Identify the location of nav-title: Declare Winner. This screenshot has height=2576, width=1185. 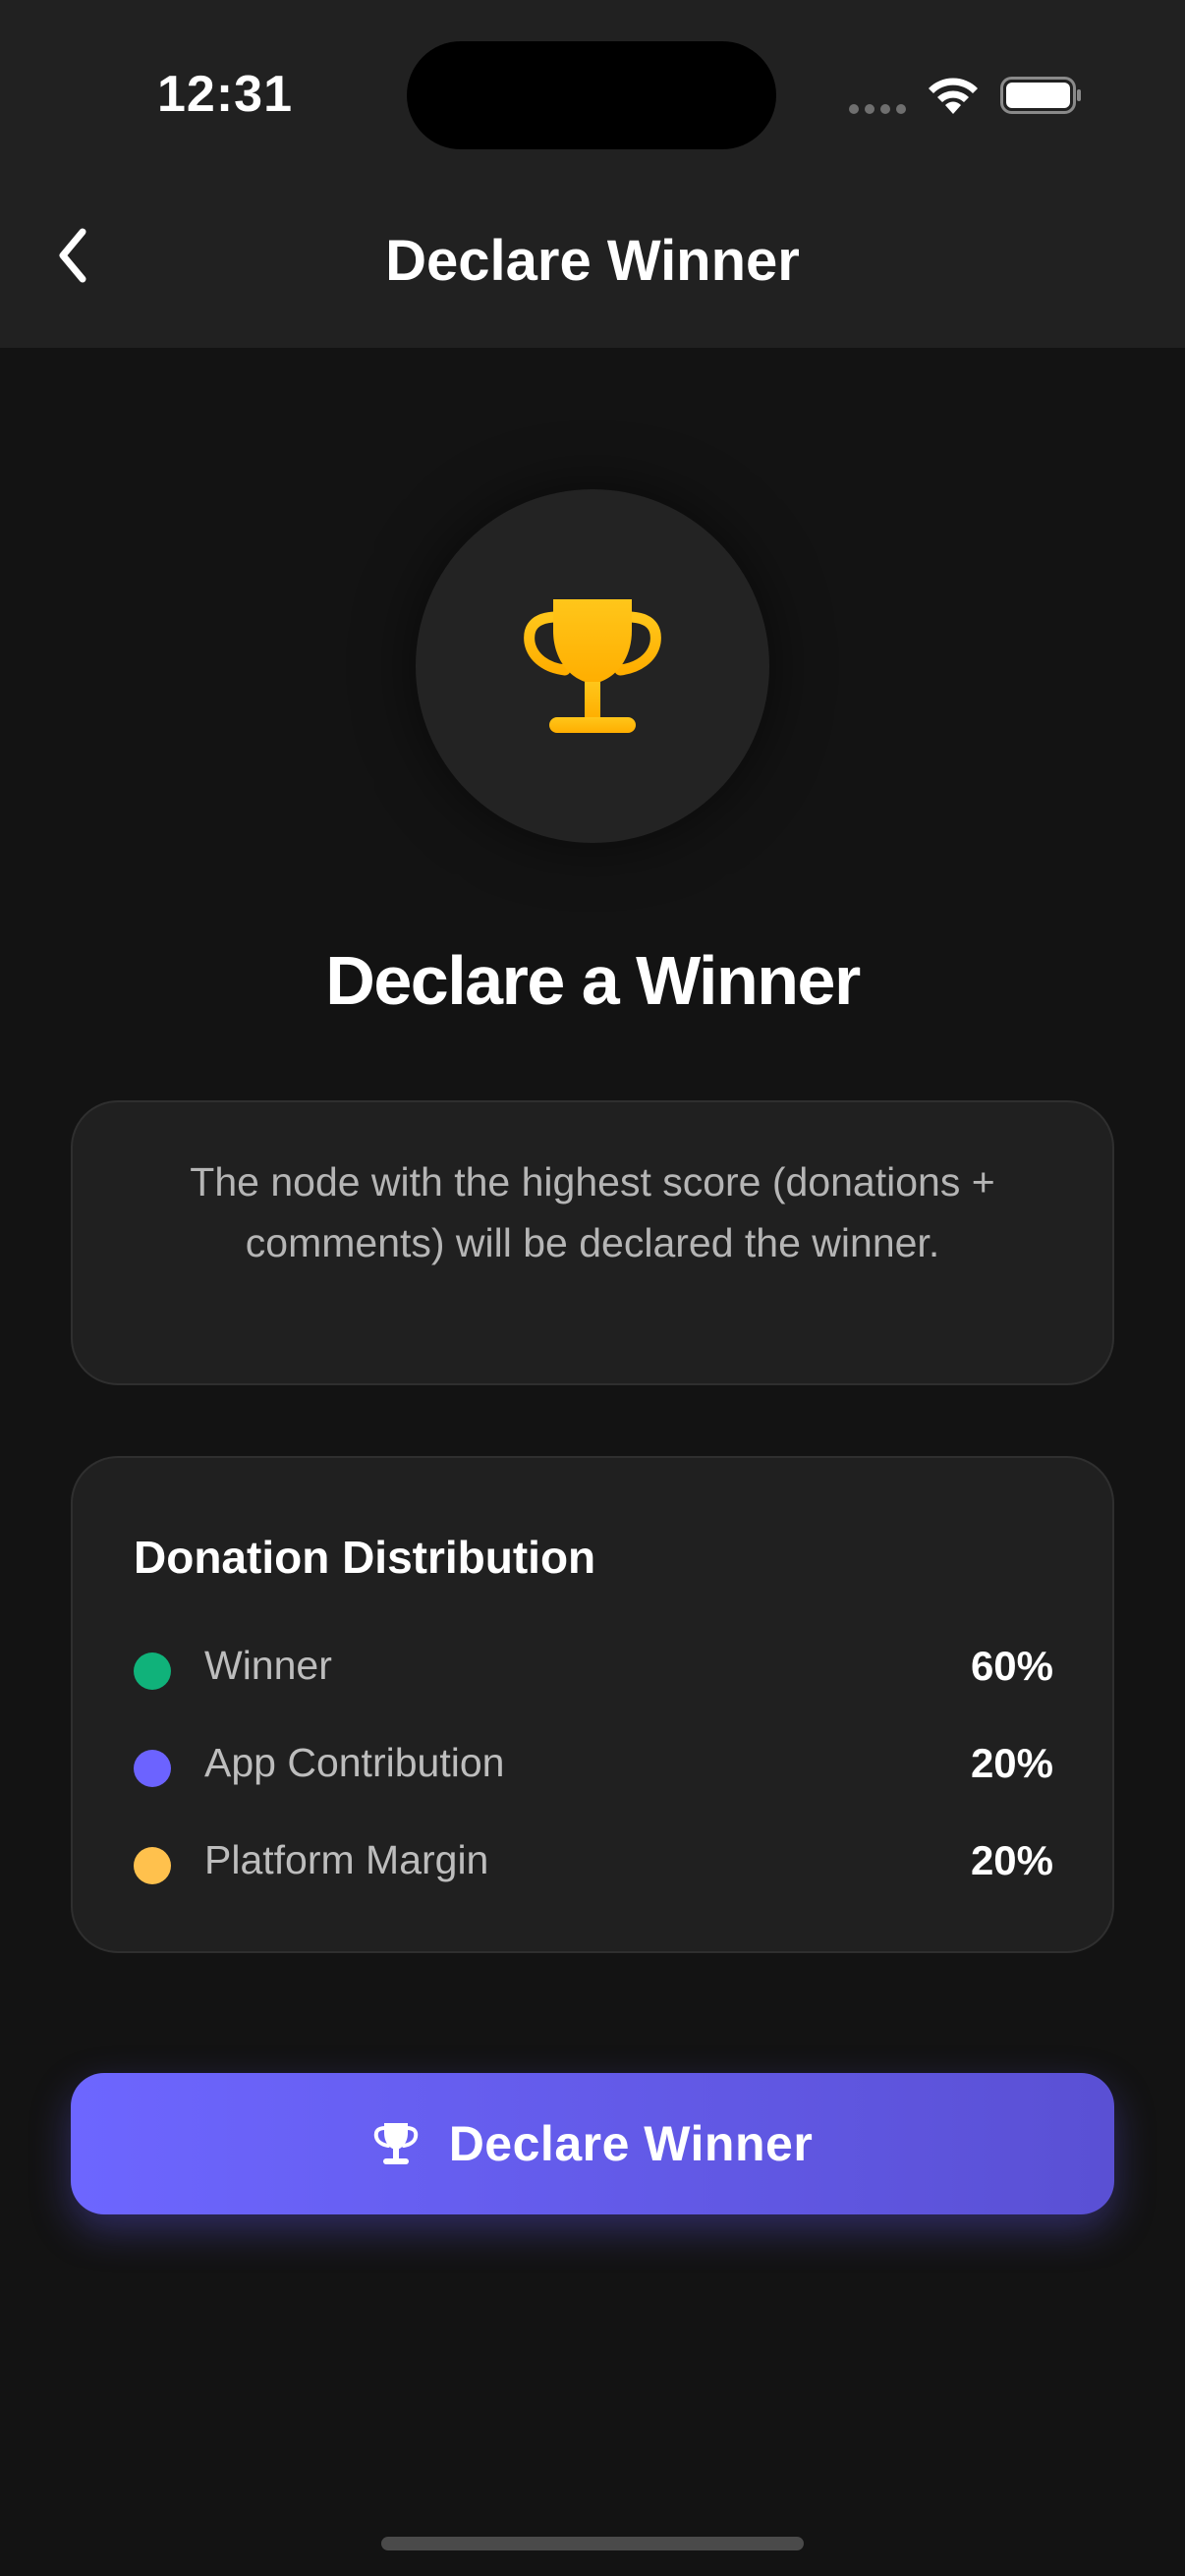
(592, 261).